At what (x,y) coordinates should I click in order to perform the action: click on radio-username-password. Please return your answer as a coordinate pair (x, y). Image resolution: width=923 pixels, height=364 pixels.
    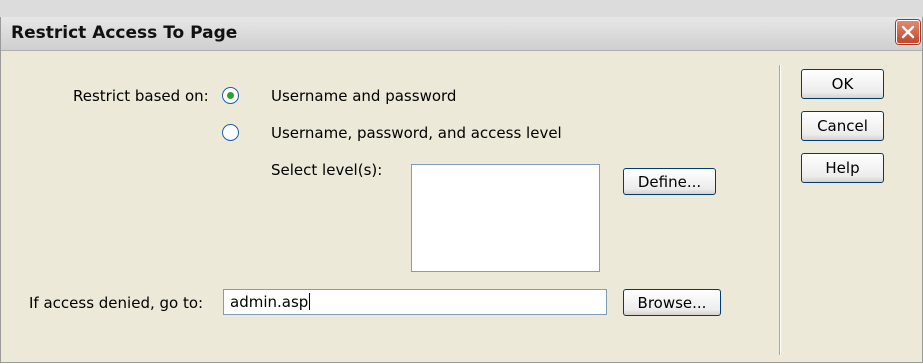
    Looking at the image, I should click on (230, 95).